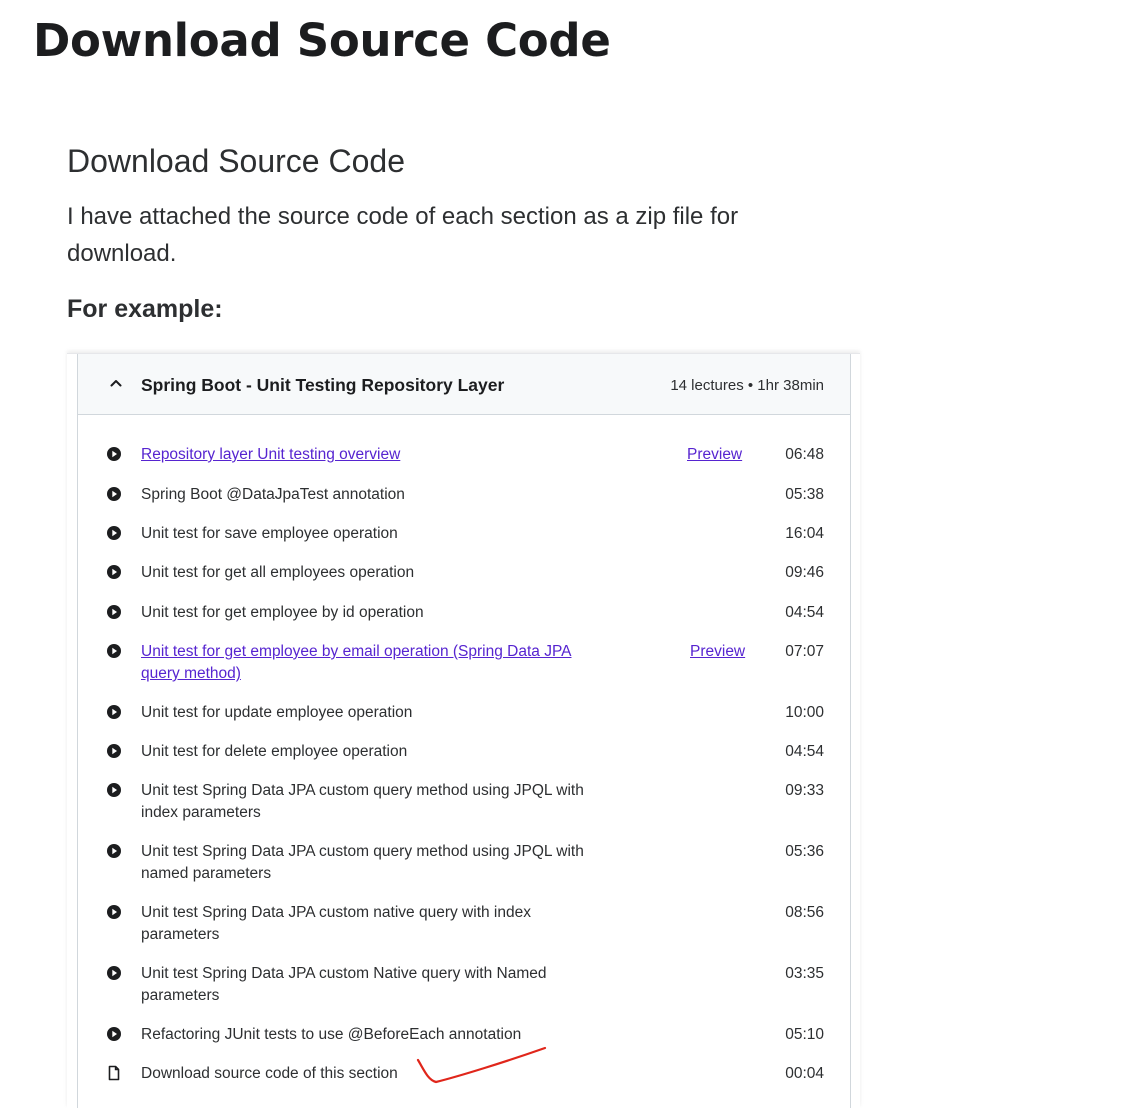  I want to click on lecture-duration: 09:33, so click(804, 790).